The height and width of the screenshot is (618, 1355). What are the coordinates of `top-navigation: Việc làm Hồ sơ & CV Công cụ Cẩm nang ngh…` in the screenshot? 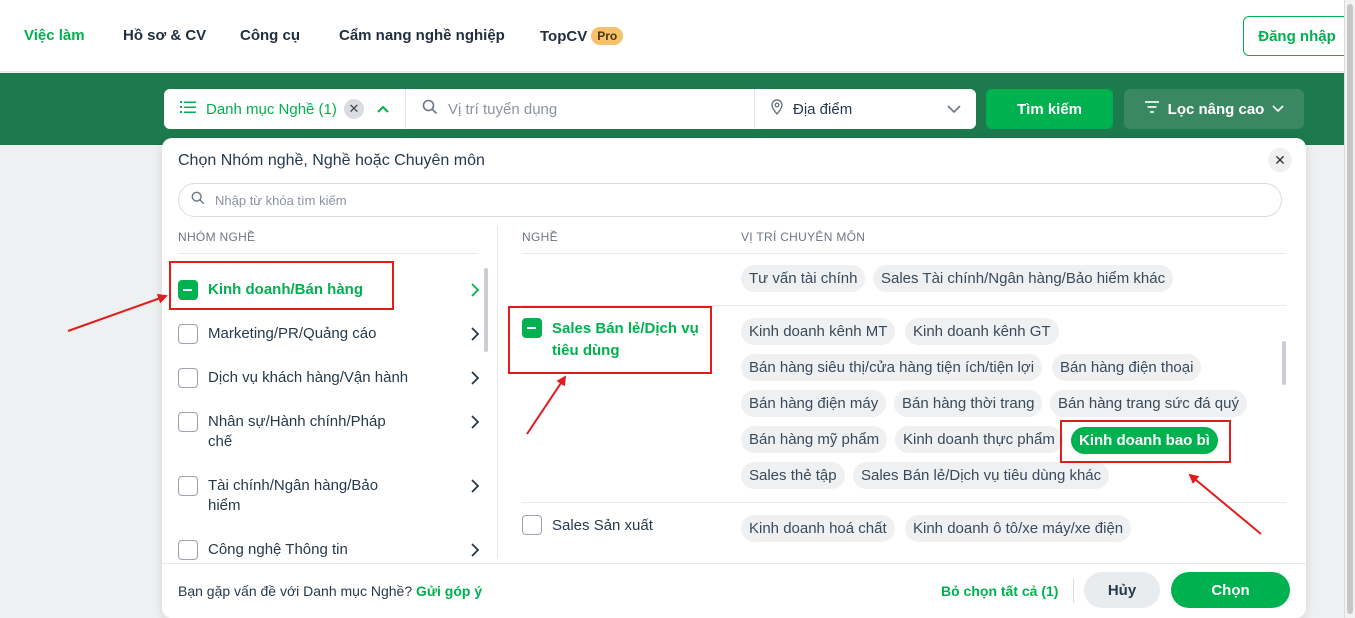 It's located at (677, 36).